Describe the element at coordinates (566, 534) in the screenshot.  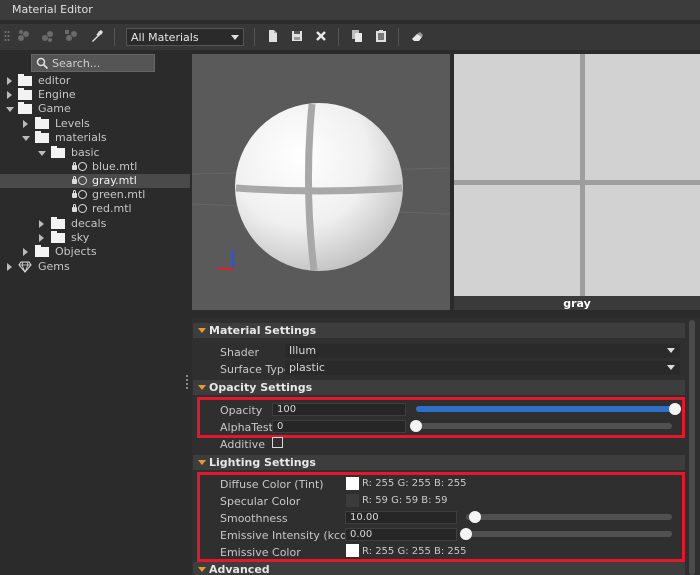
I see `emissive-intensity-slider` at that location.